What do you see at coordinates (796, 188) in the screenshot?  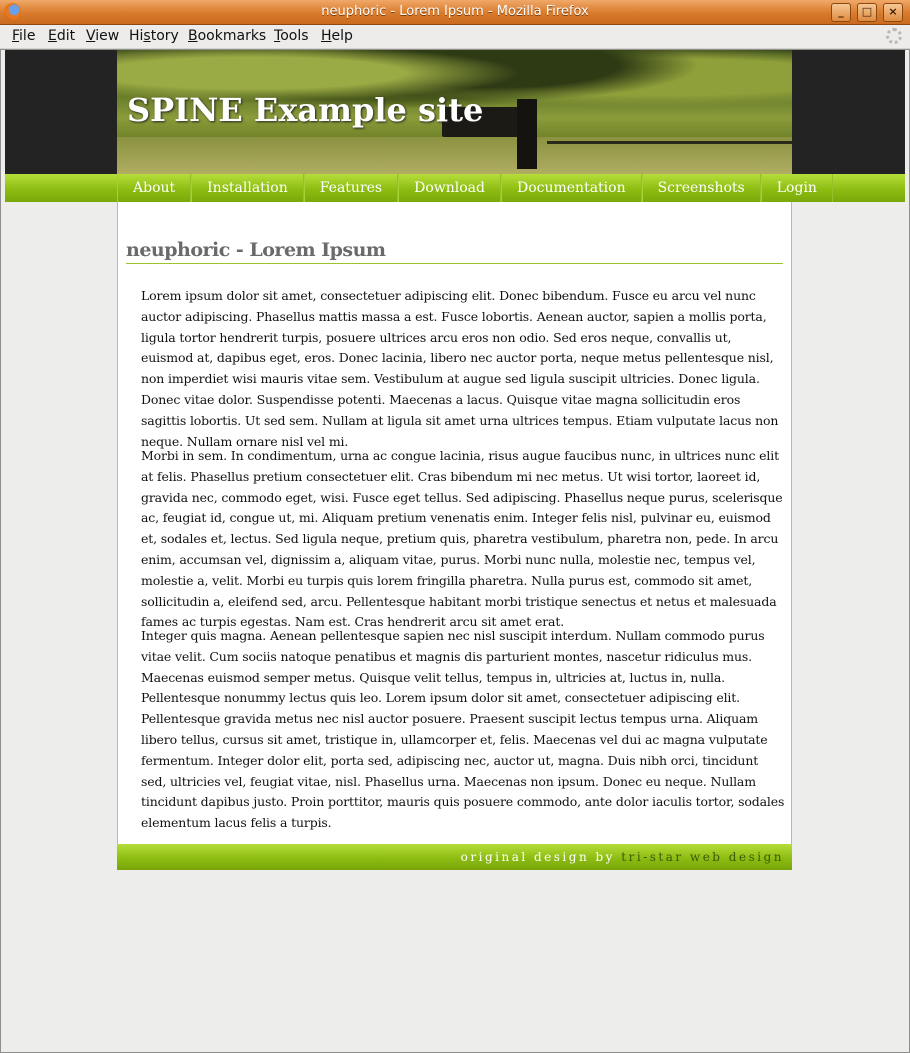 I see `nav-item-login: Login` at bounding box center [796, 188].